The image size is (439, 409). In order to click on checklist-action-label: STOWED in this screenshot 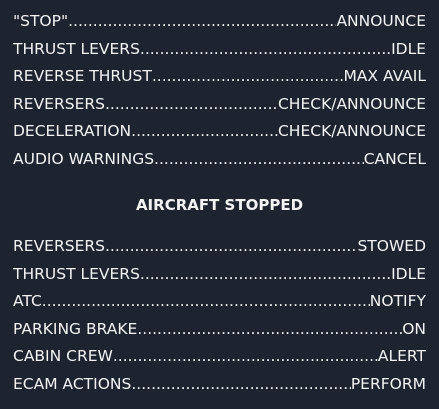, I will do `click(391, 246)`.